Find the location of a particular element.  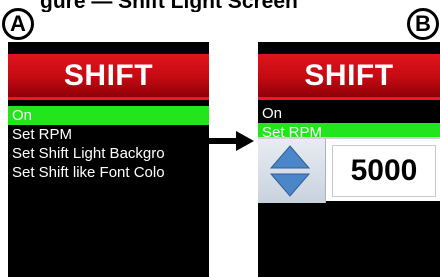

rpm-spinner is located at coordinates (292, 171).